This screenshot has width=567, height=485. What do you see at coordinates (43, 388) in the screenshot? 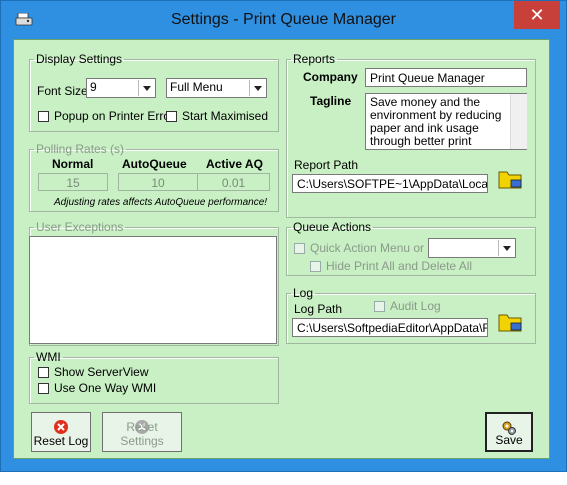
I see `one-way-wmi-checkbox` at bounding box center [43, 388].